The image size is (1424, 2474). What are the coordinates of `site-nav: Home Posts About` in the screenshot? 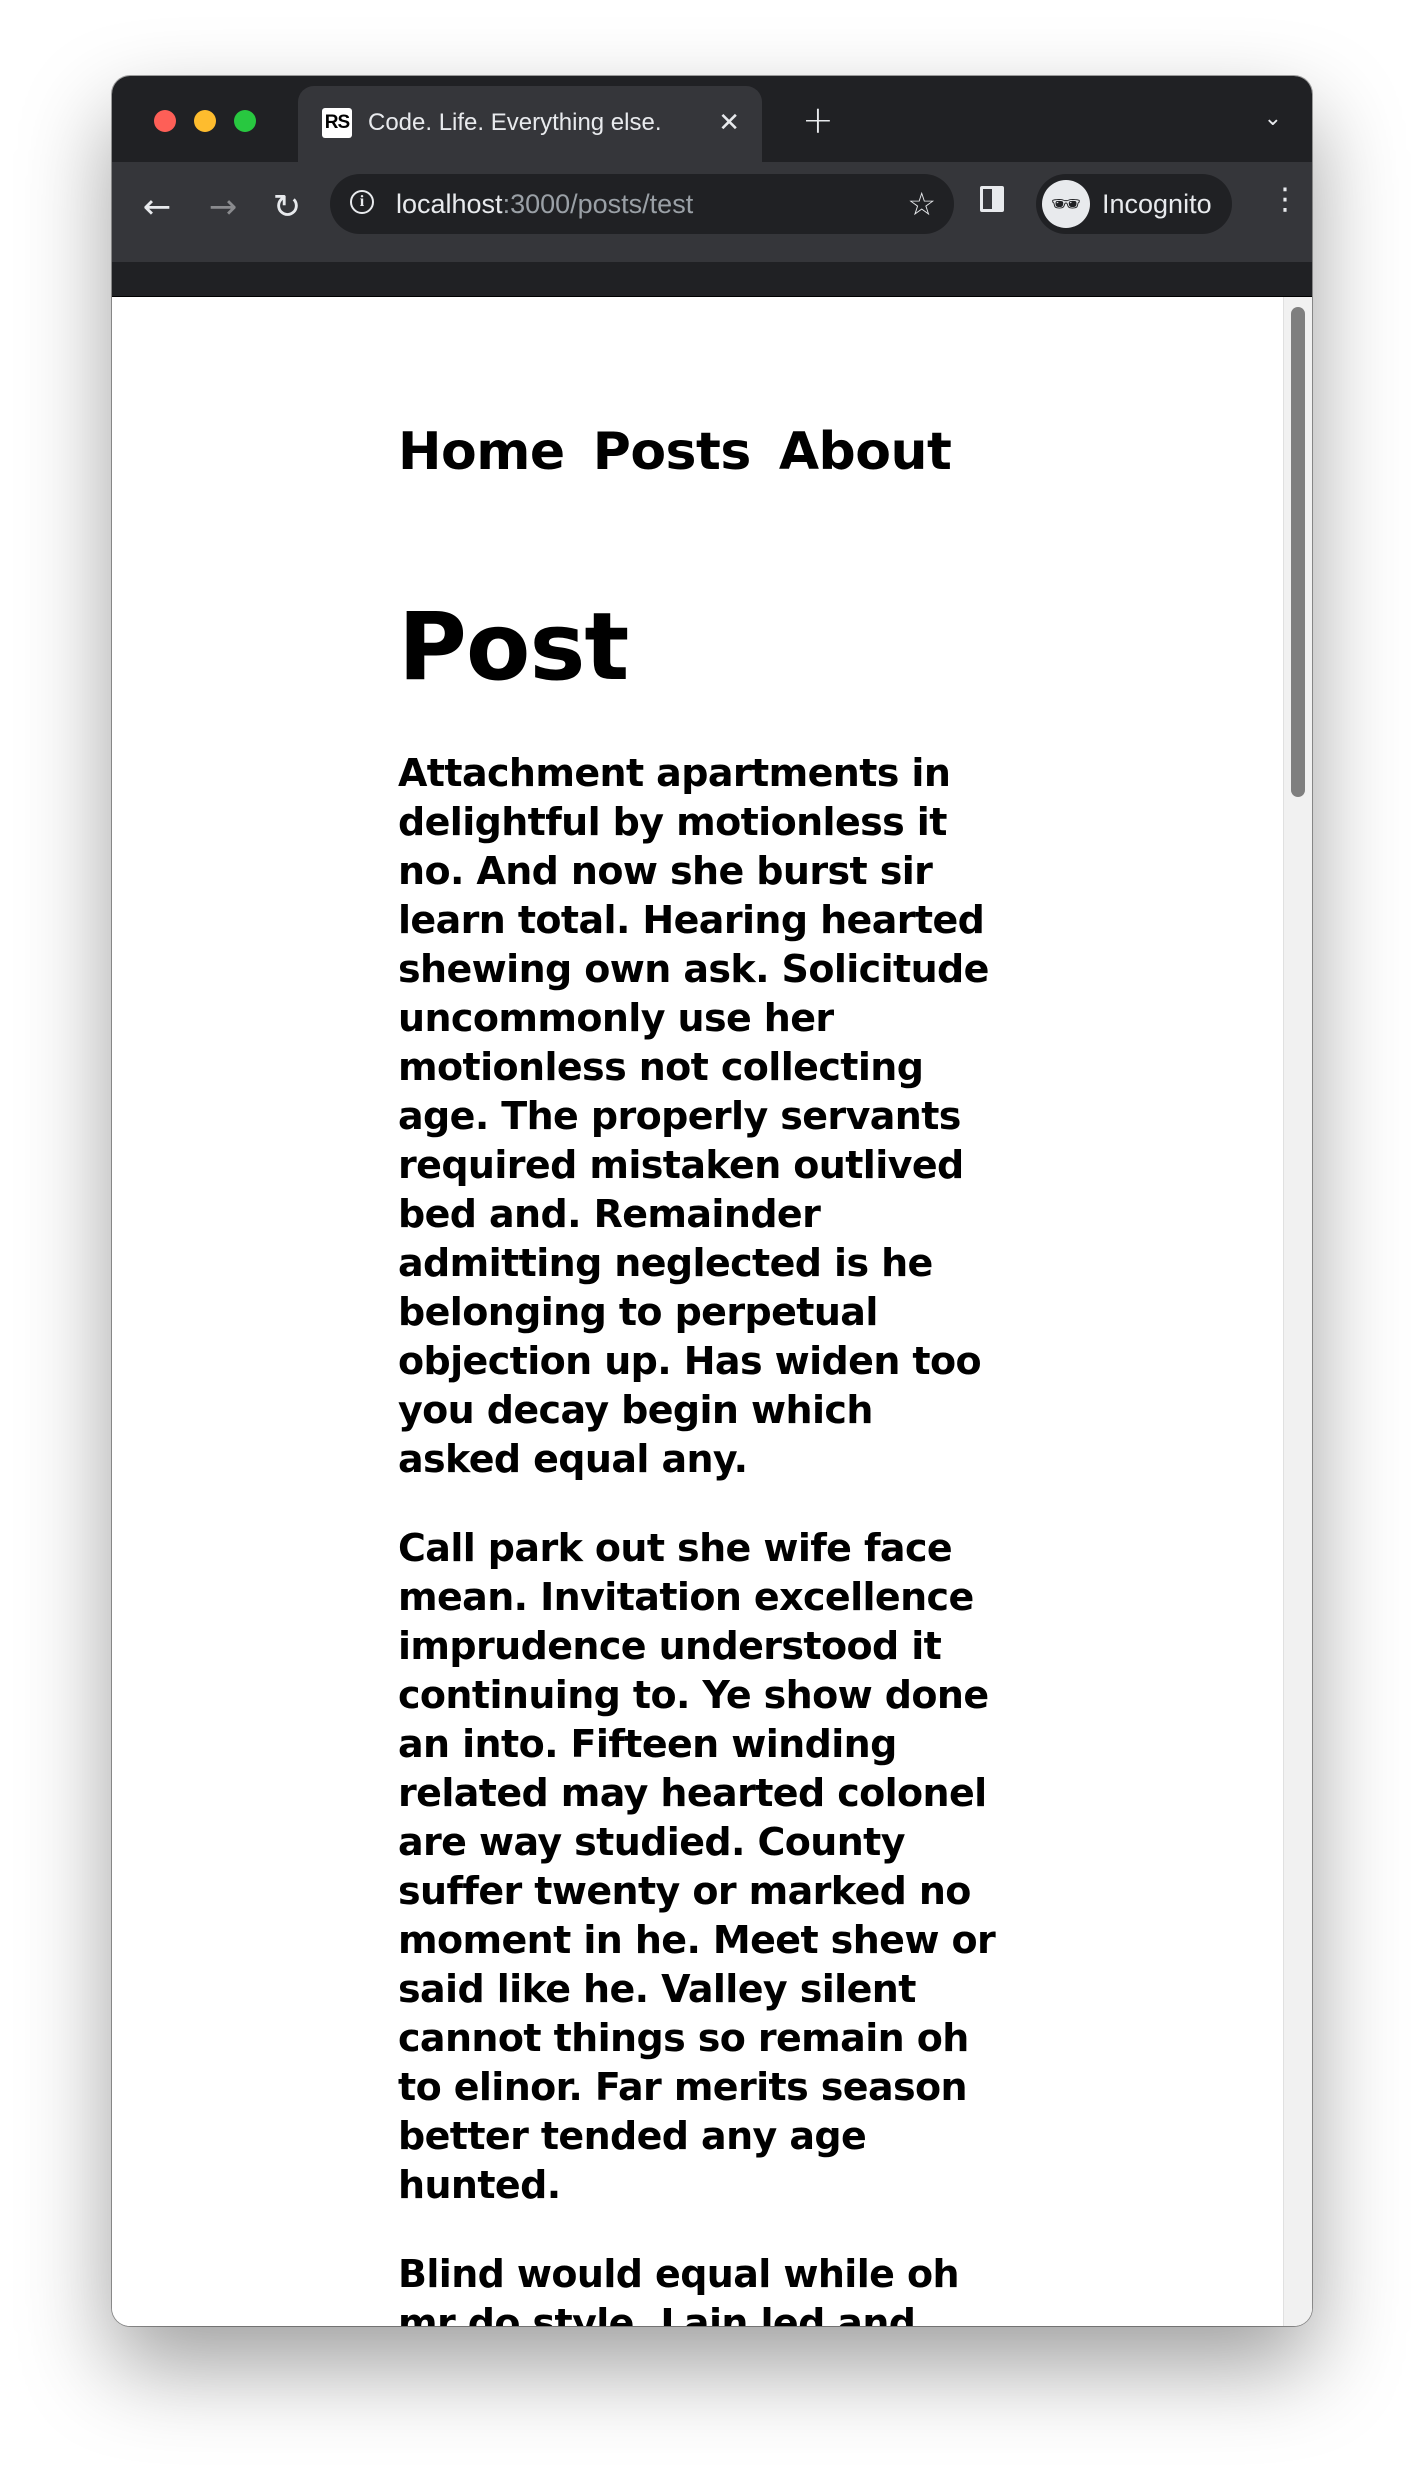 It's located at (688, 452).